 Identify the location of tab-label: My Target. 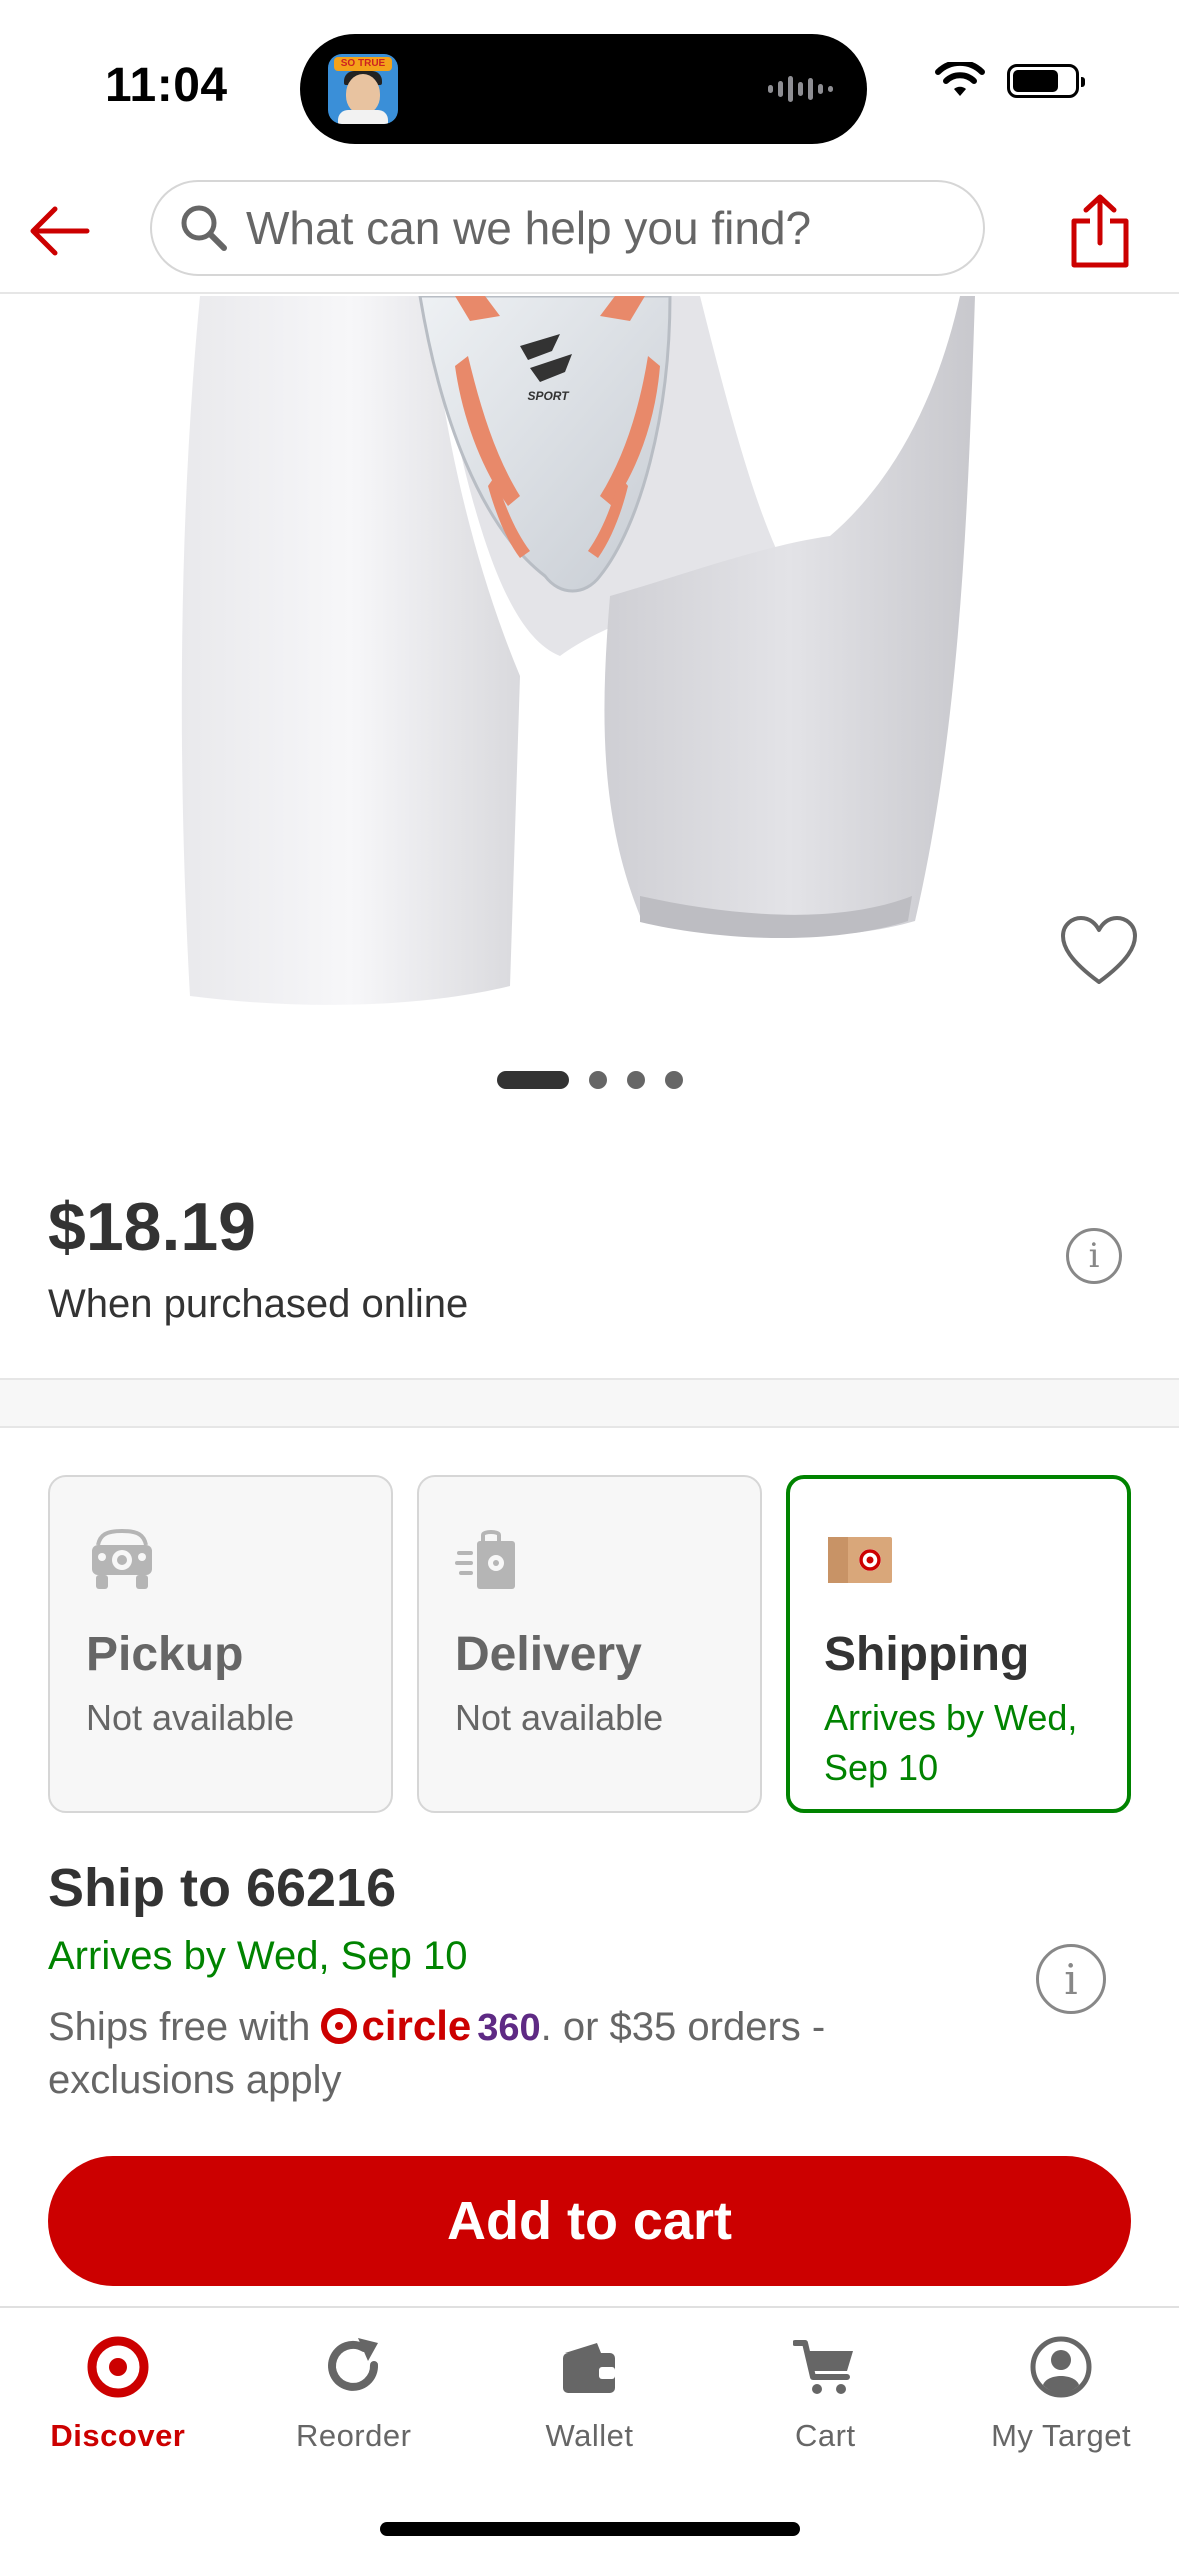
(1061, 2435).